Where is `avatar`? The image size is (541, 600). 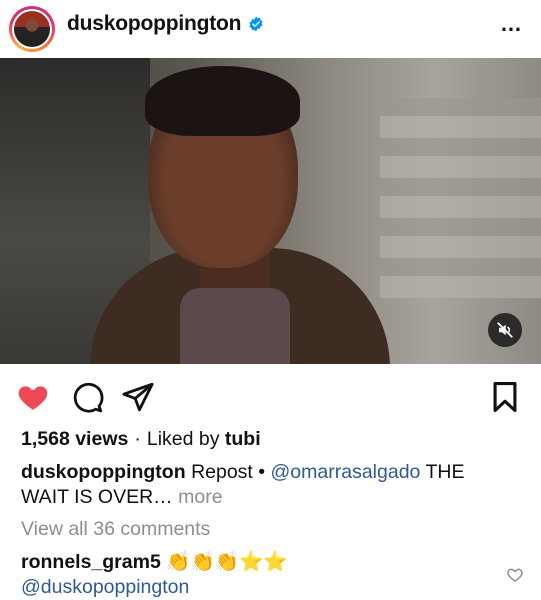
avatar is located at coordinates (32, 29).